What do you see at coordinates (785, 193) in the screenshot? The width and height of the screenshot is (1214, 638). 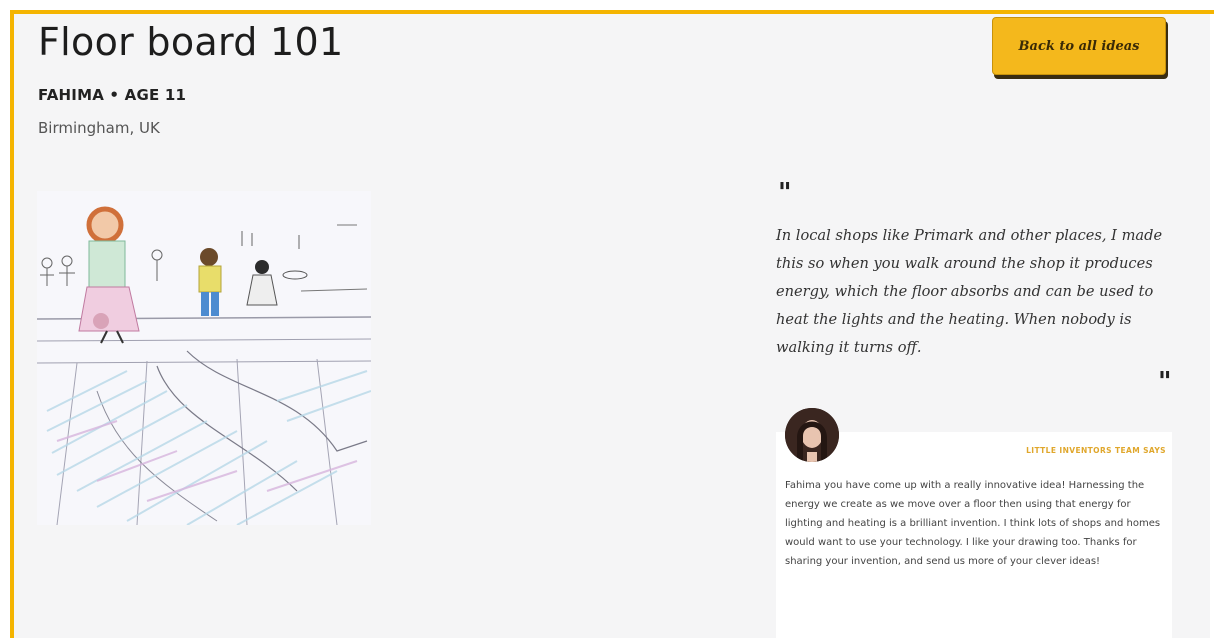 I see `quote-open-mark: "` at bounding box center [785, 193].